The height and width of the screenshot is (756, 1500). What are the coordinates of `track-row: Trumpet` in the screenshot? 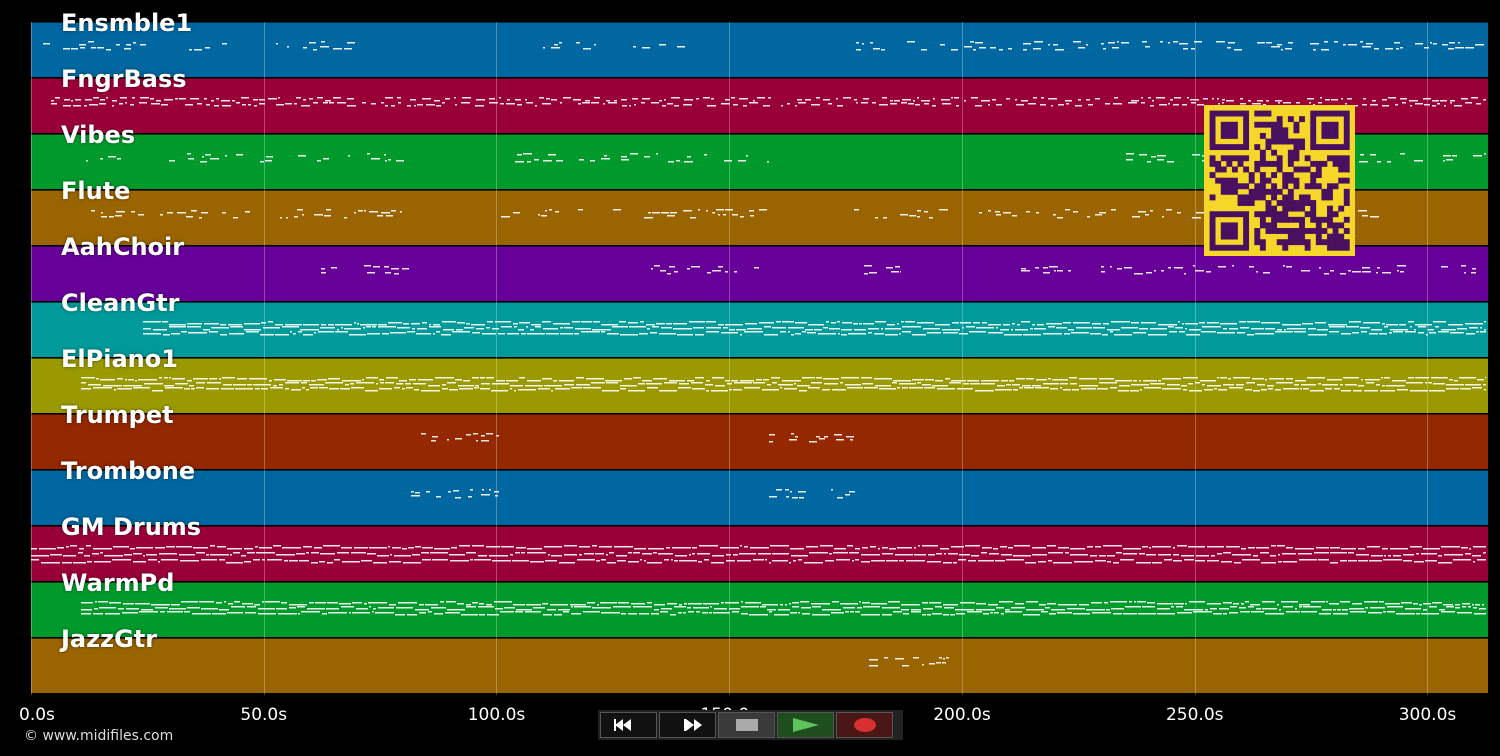 It's located at (759, 435).